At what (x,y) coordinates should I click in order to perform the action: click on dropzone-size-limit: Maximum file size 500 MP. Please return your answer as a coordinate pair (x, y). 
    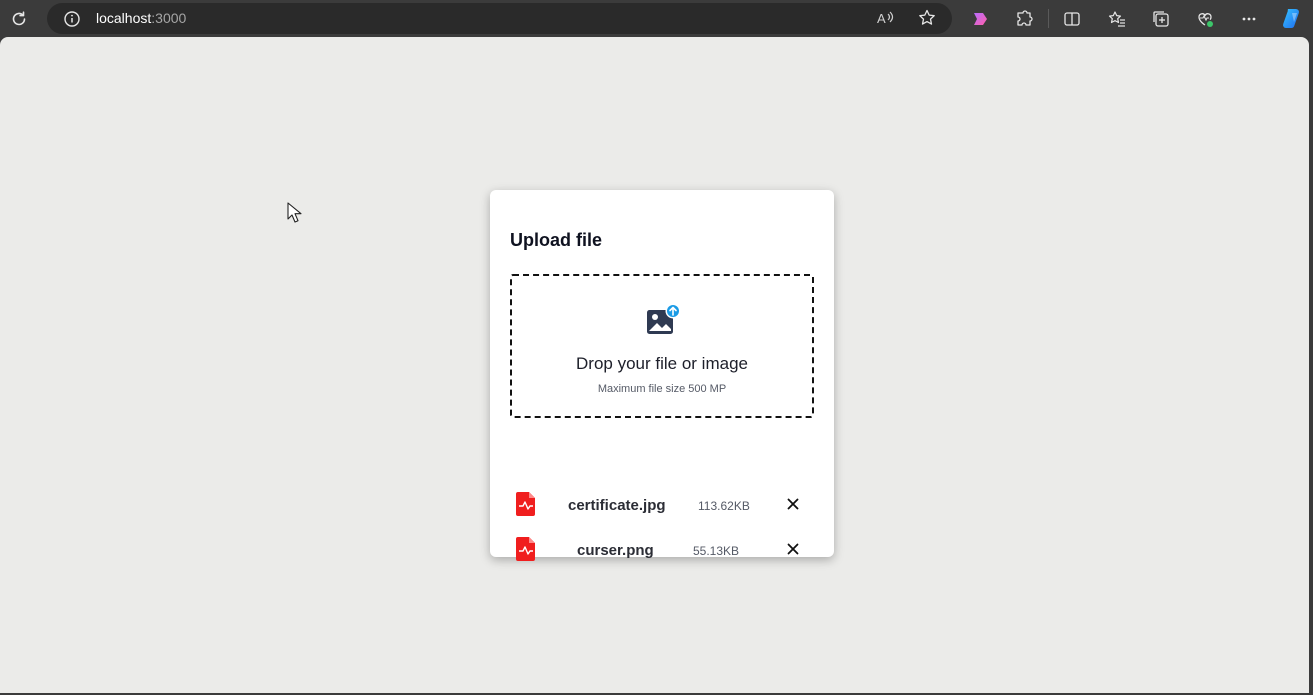
    Looking at the image, I should click on (662, 389).